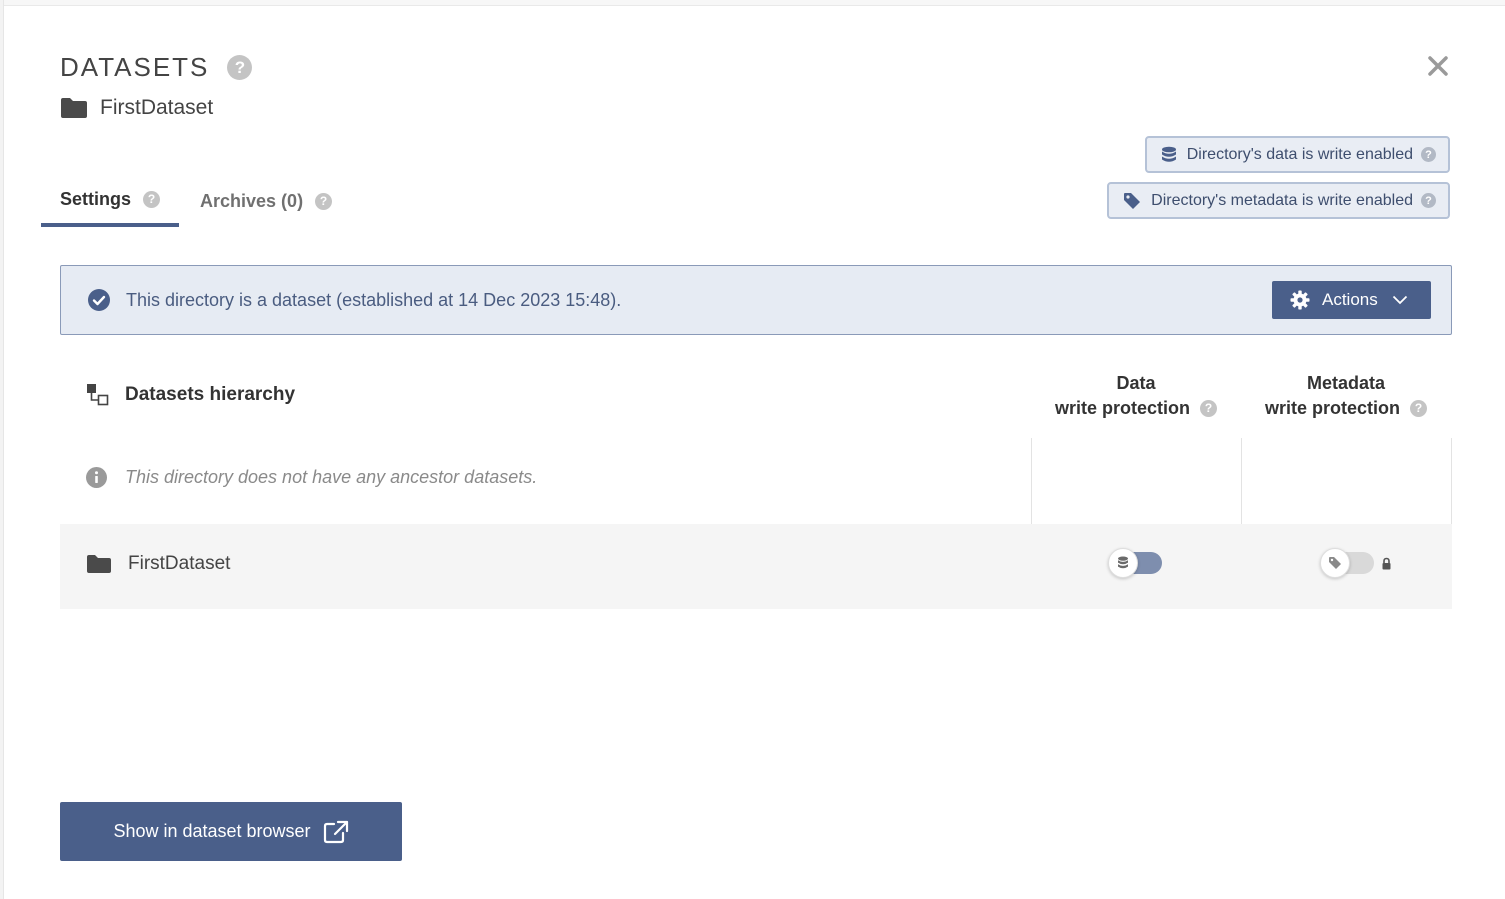 This screenshot has height=899, width=1505. I want to click on data-protection-column-header: Data write protection ?, so click(1136, 396).